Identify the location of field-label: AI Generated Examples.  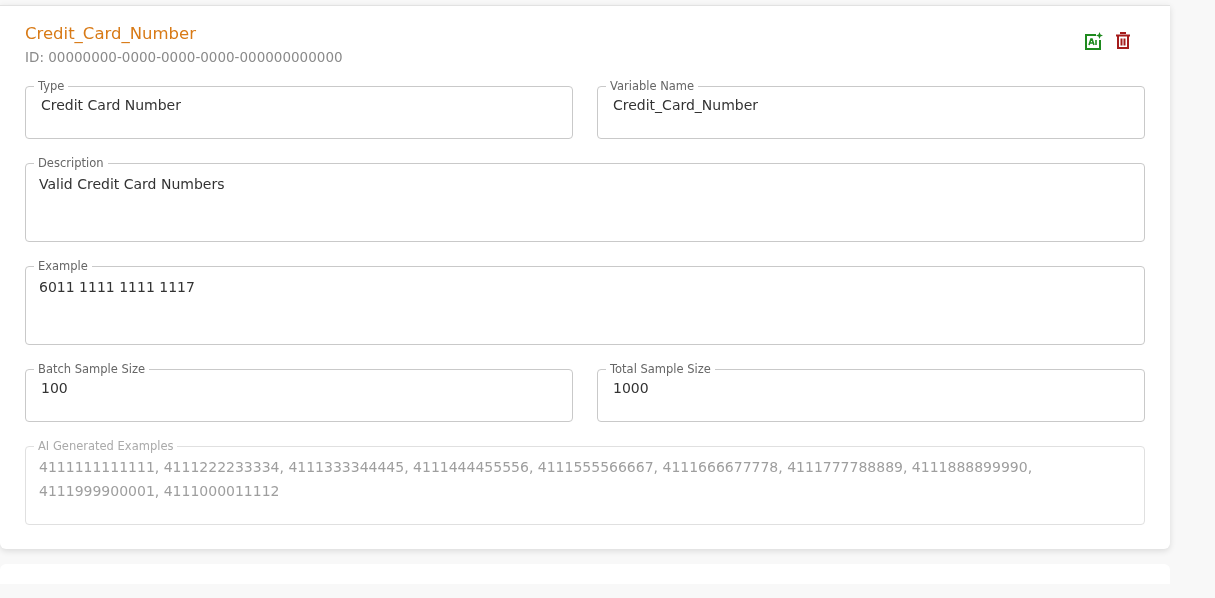
(106, 446).